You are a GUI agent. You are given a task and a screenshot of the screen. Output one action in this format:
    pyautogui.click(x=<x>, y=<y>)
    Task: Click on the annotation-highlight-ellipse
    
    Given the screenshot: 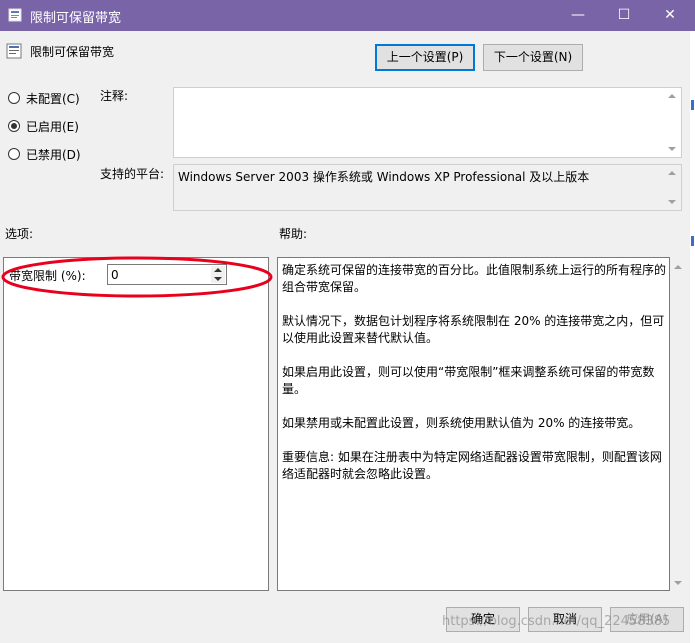 What is the action you would take?
    pyautogui.click(x=137, y=277)
    